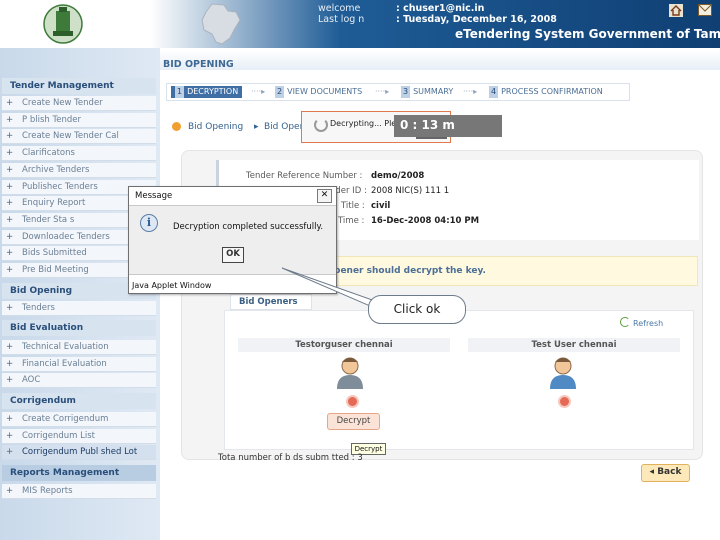 The image size is (720, 540). I want to click on step-decryption: 1 DECRYPTION, so click(207, 92).